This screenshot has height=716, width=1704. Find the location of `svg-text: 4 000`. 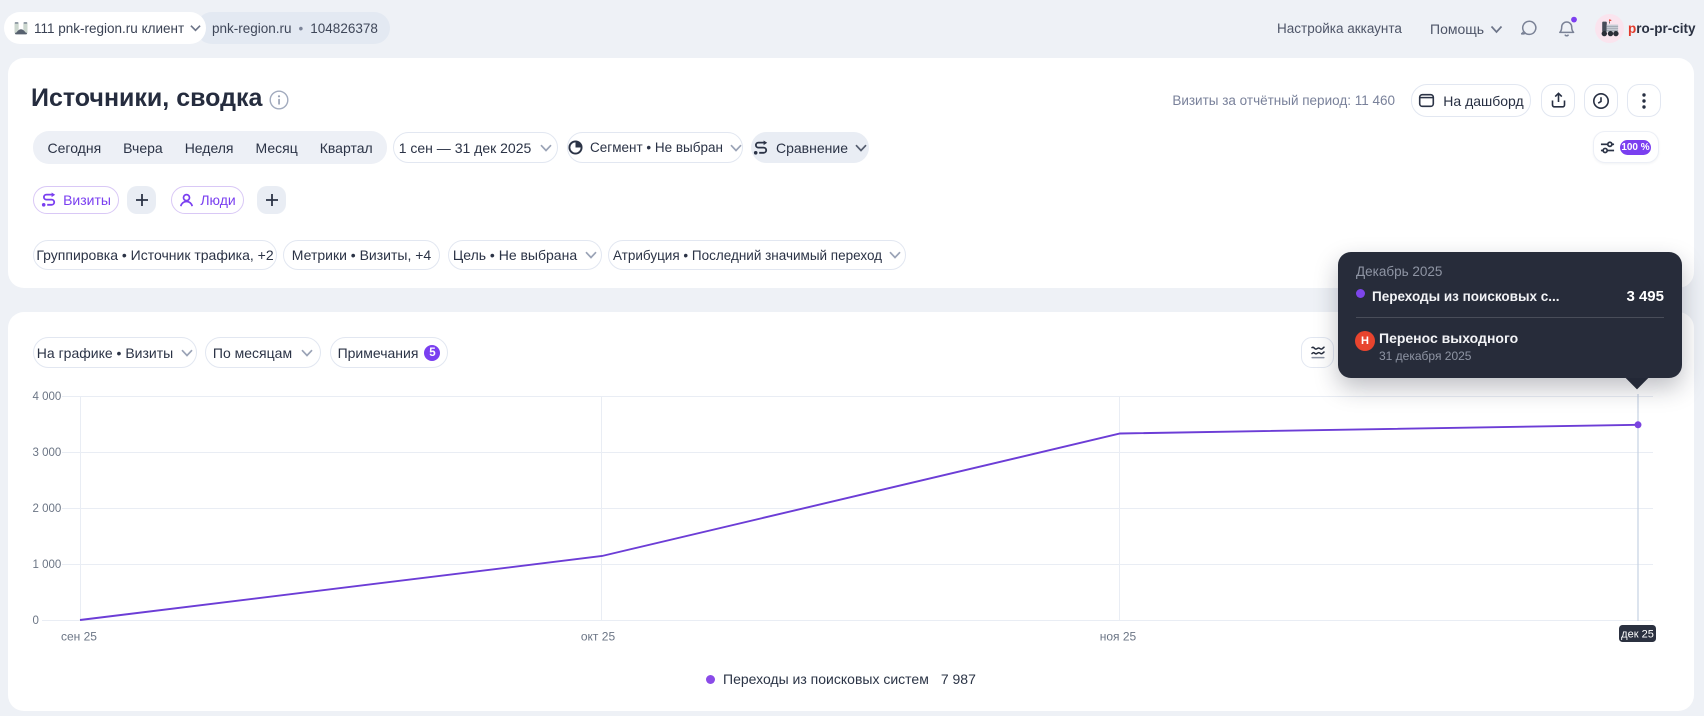

svg-text: 4 000 is located at coordinates (47, 397).